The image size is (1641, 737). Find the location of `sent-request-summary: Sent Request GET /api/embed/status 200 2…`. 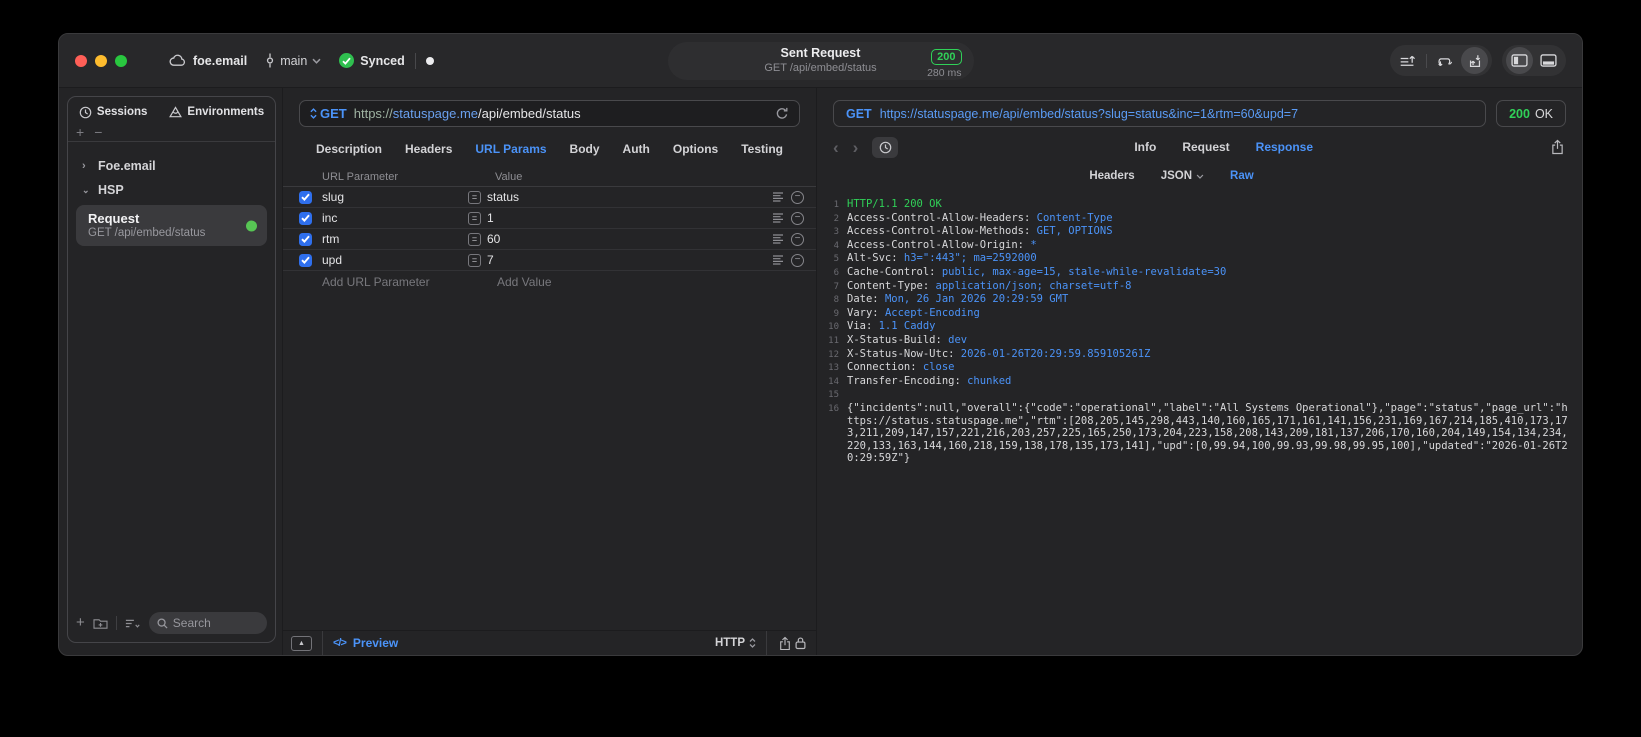

sent-request-summary: Sent Request GET /api/embed/status 200 2… is located at coordinates (820, 61).